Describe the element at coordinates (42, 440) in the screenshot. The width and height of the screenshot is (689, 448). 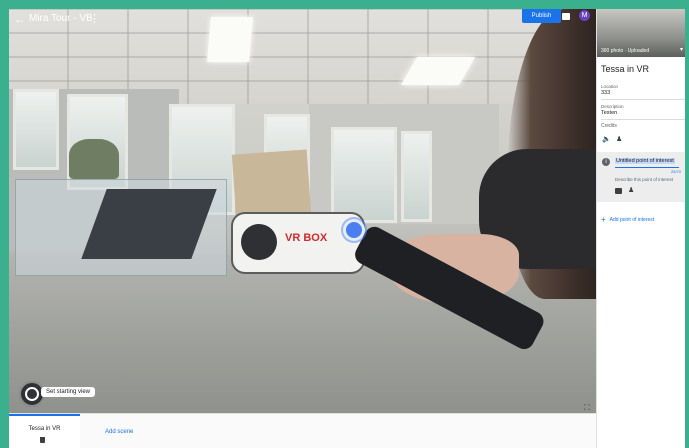
I see `trash-icon` at that location.